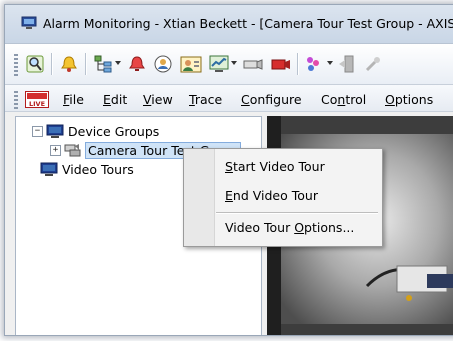 The height and width of the screenshot is (341, 453). What do you see at coordinates (37, 104) in the screenshot?
I see `svg-text: LIVE` at bounding box center [37, 104].